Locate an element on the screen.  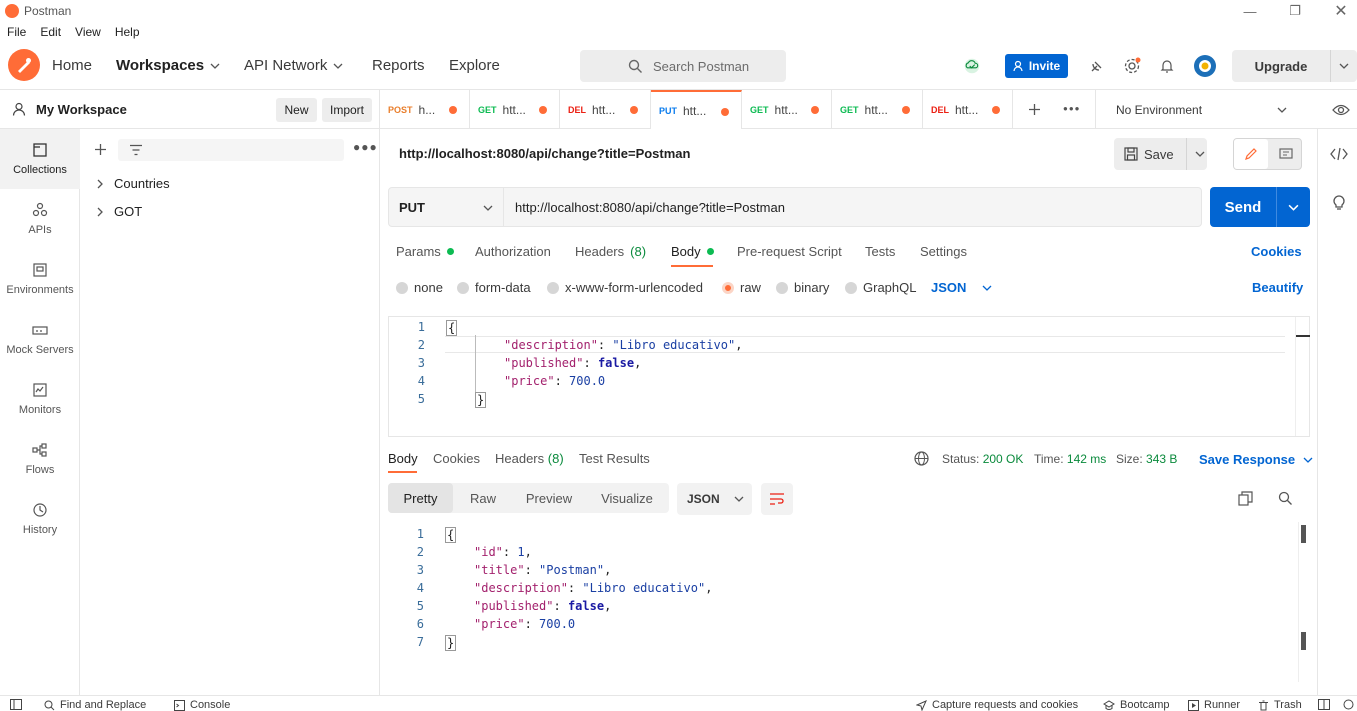
close-icon: ✕ is located at coordinates (1337, 11).